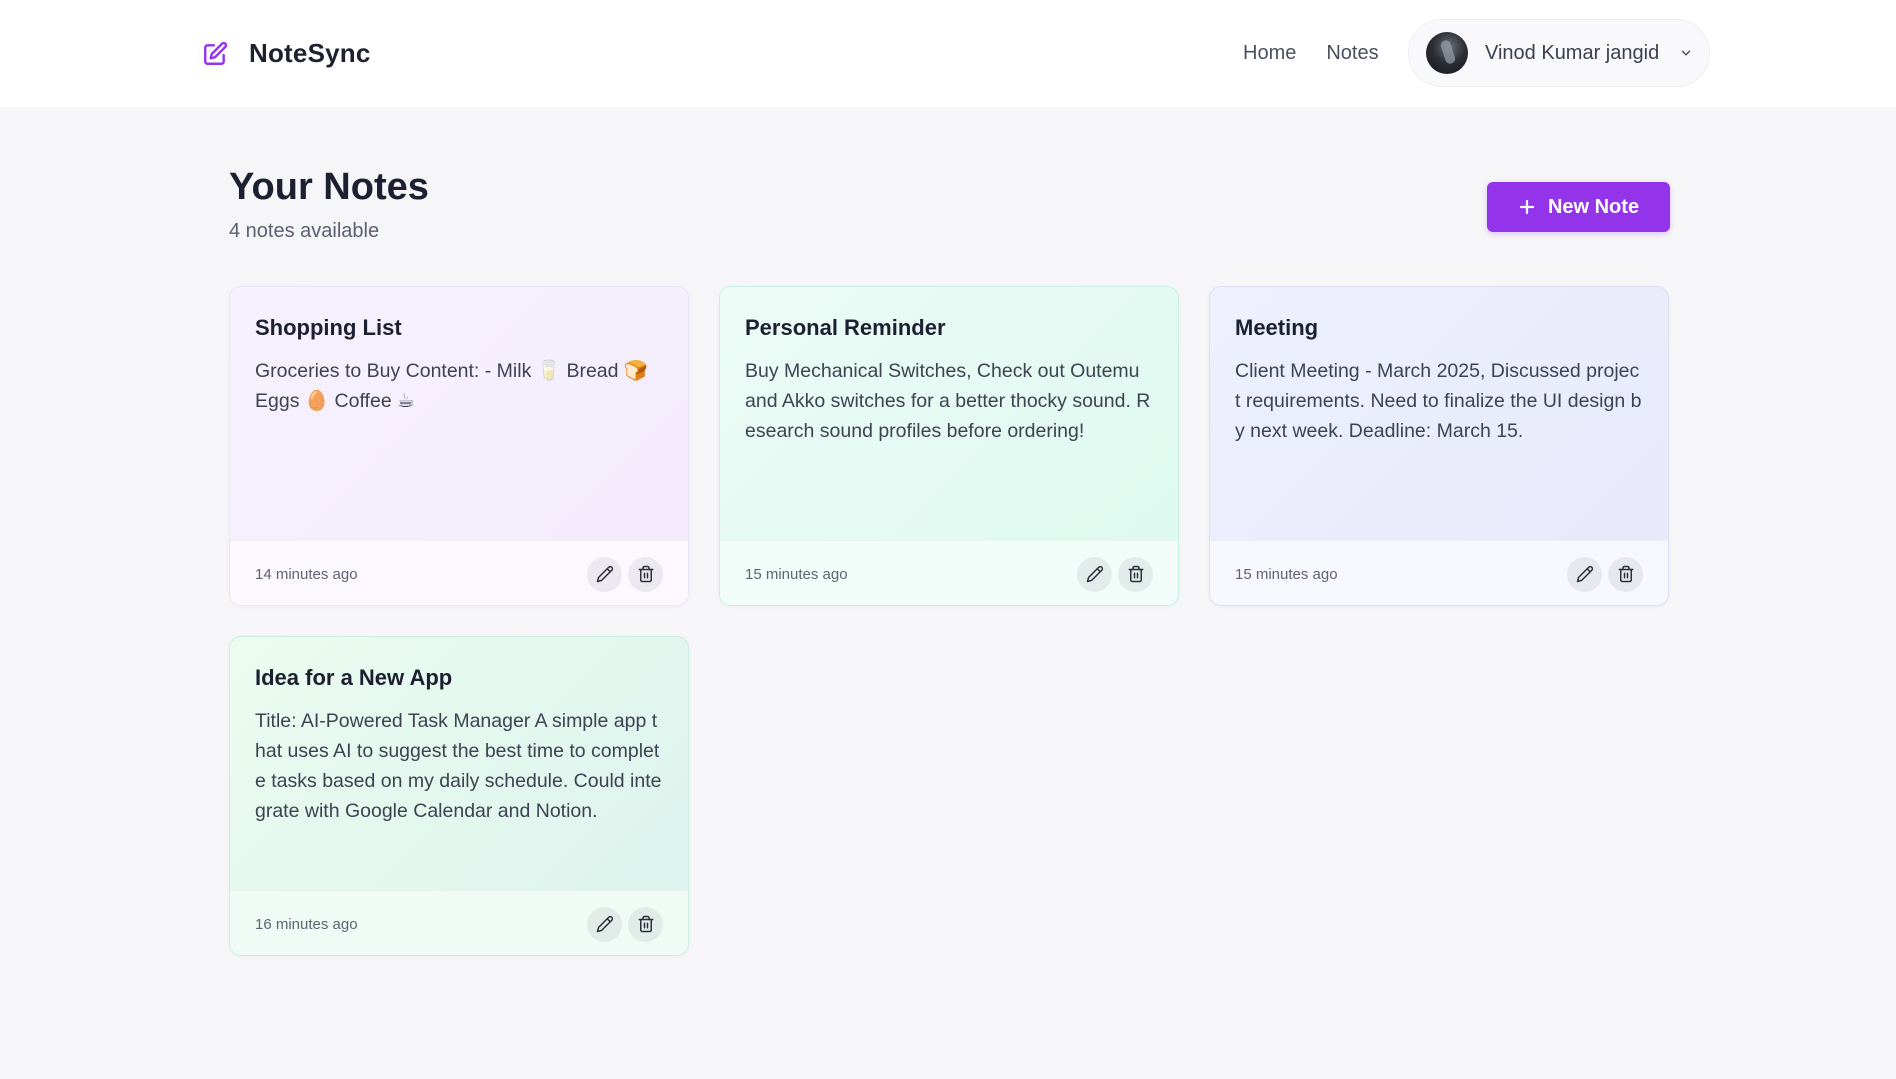 The width and height of the screenshot is (1896, 1079). Describe the element at coordinates (459, 572) in the screenshot. I see `note-card-footer: 14 minutes ago` at that location.